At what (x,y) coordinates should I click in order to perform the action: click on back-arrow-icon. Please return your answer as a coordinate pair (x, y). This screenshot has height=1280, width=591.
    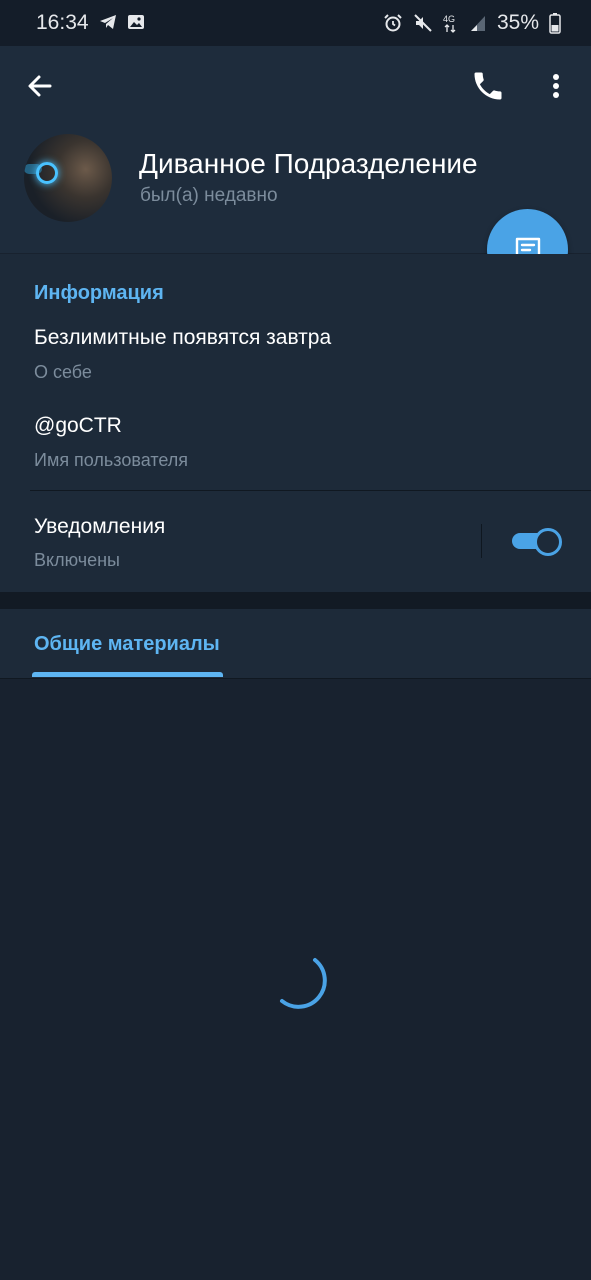
    Looking at the image, I should click on (40, 86).